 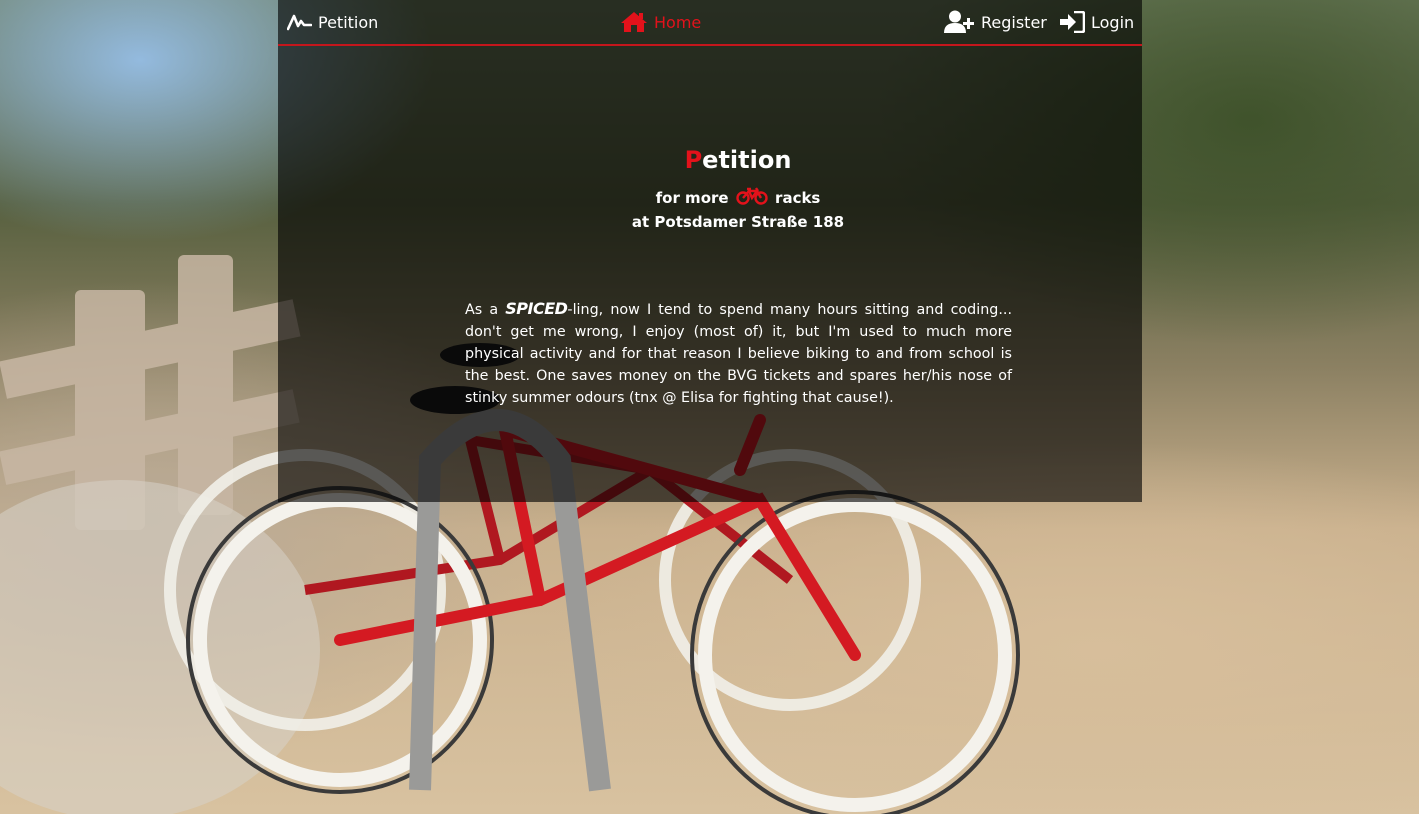 I want to click on subtitle-line-1: for more racks, so click(x=738, y=199).